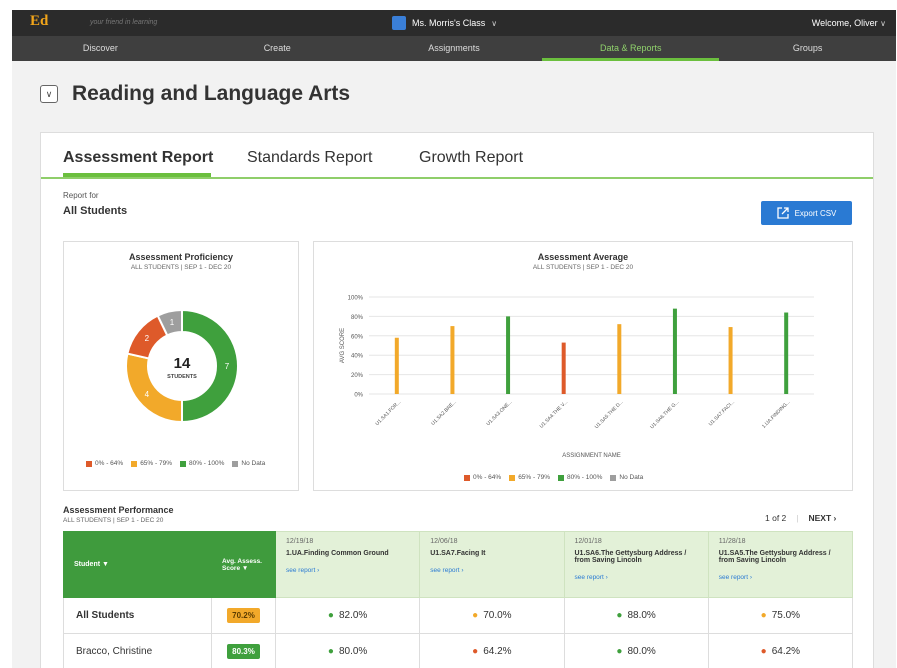  What do you see at coordinates (137, 564) in the screenshot?
I see `student-column-header: Student ▼` at bounding box center [137, 564].